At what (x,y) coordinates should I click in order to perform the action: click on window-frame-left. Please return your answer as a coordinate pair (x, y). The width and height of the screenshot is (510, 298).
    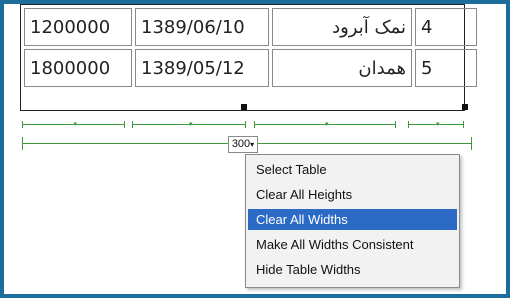
    Looking at the image, I should click on (2, 149).